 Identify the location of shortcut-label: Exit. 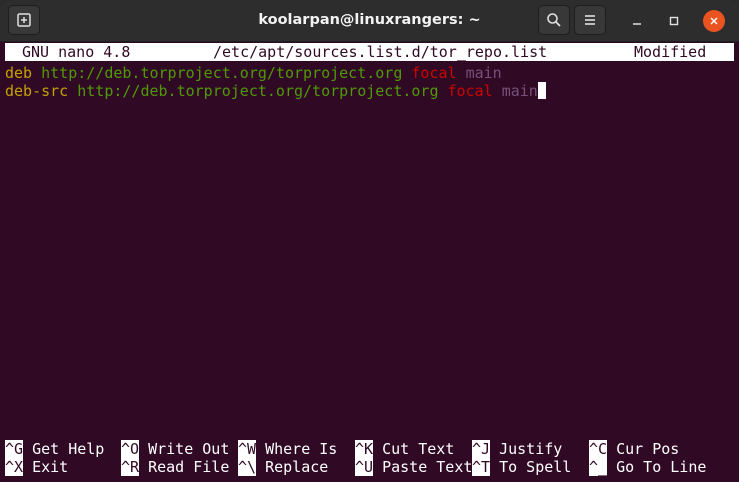
(50, 467).